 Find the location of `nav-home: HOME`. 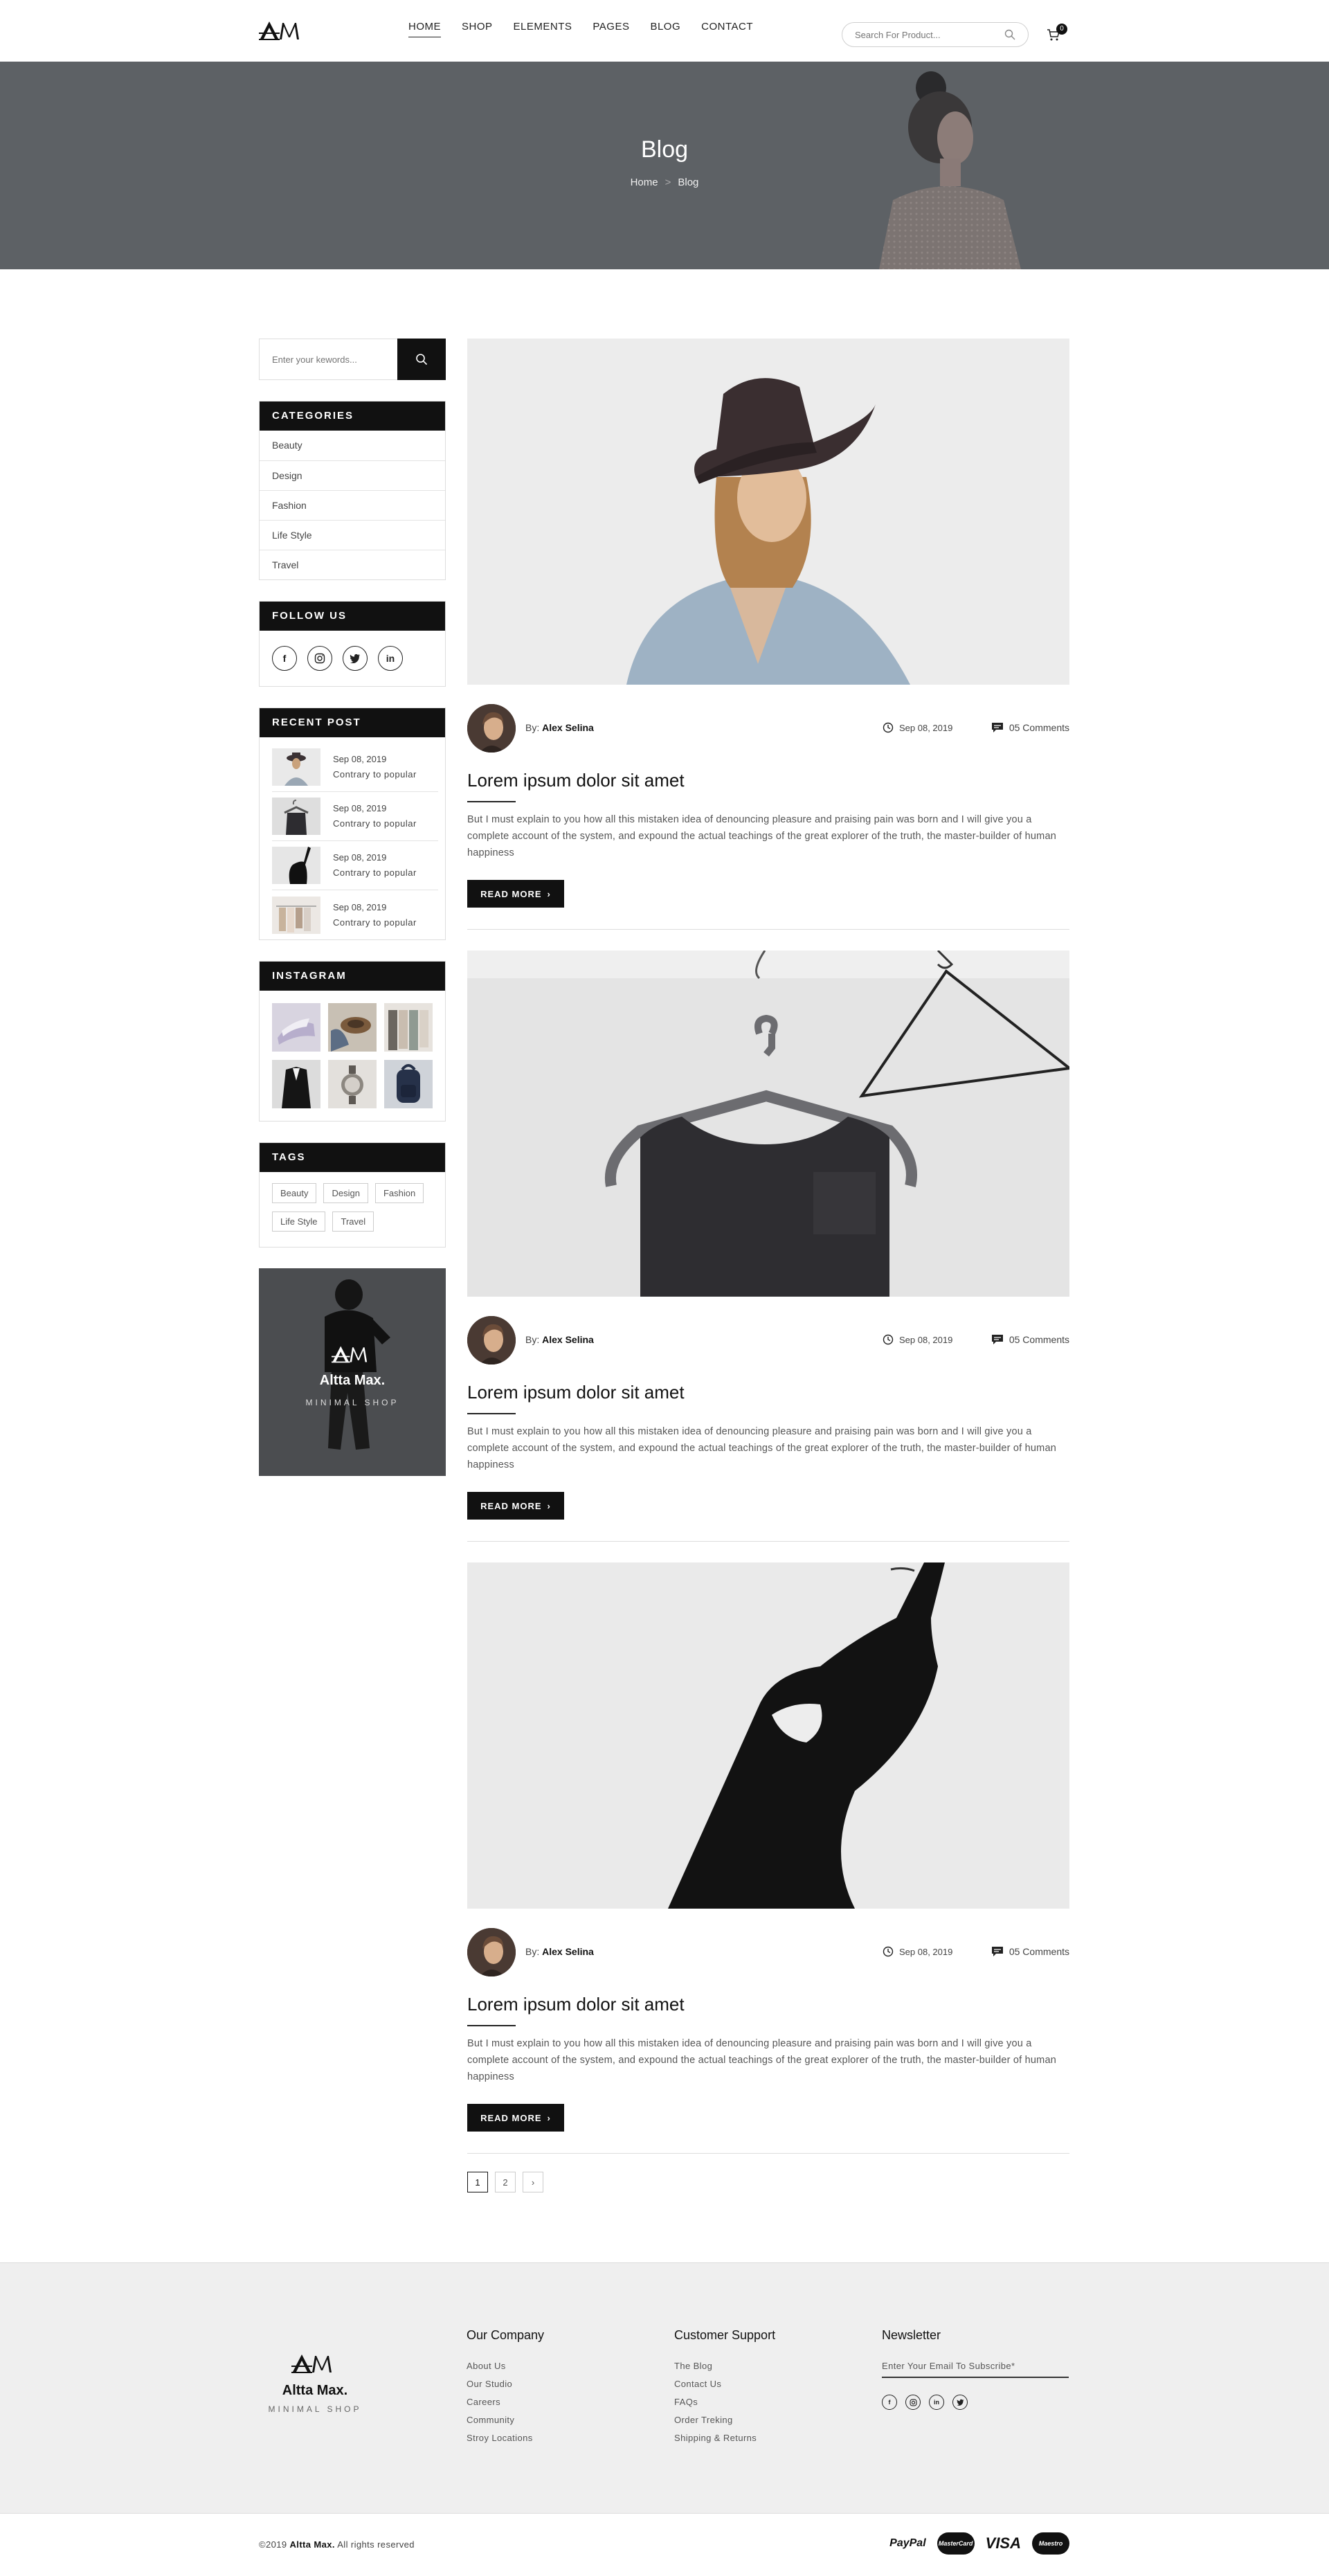

nav-home: HOME is located at coordinates (424, 29).